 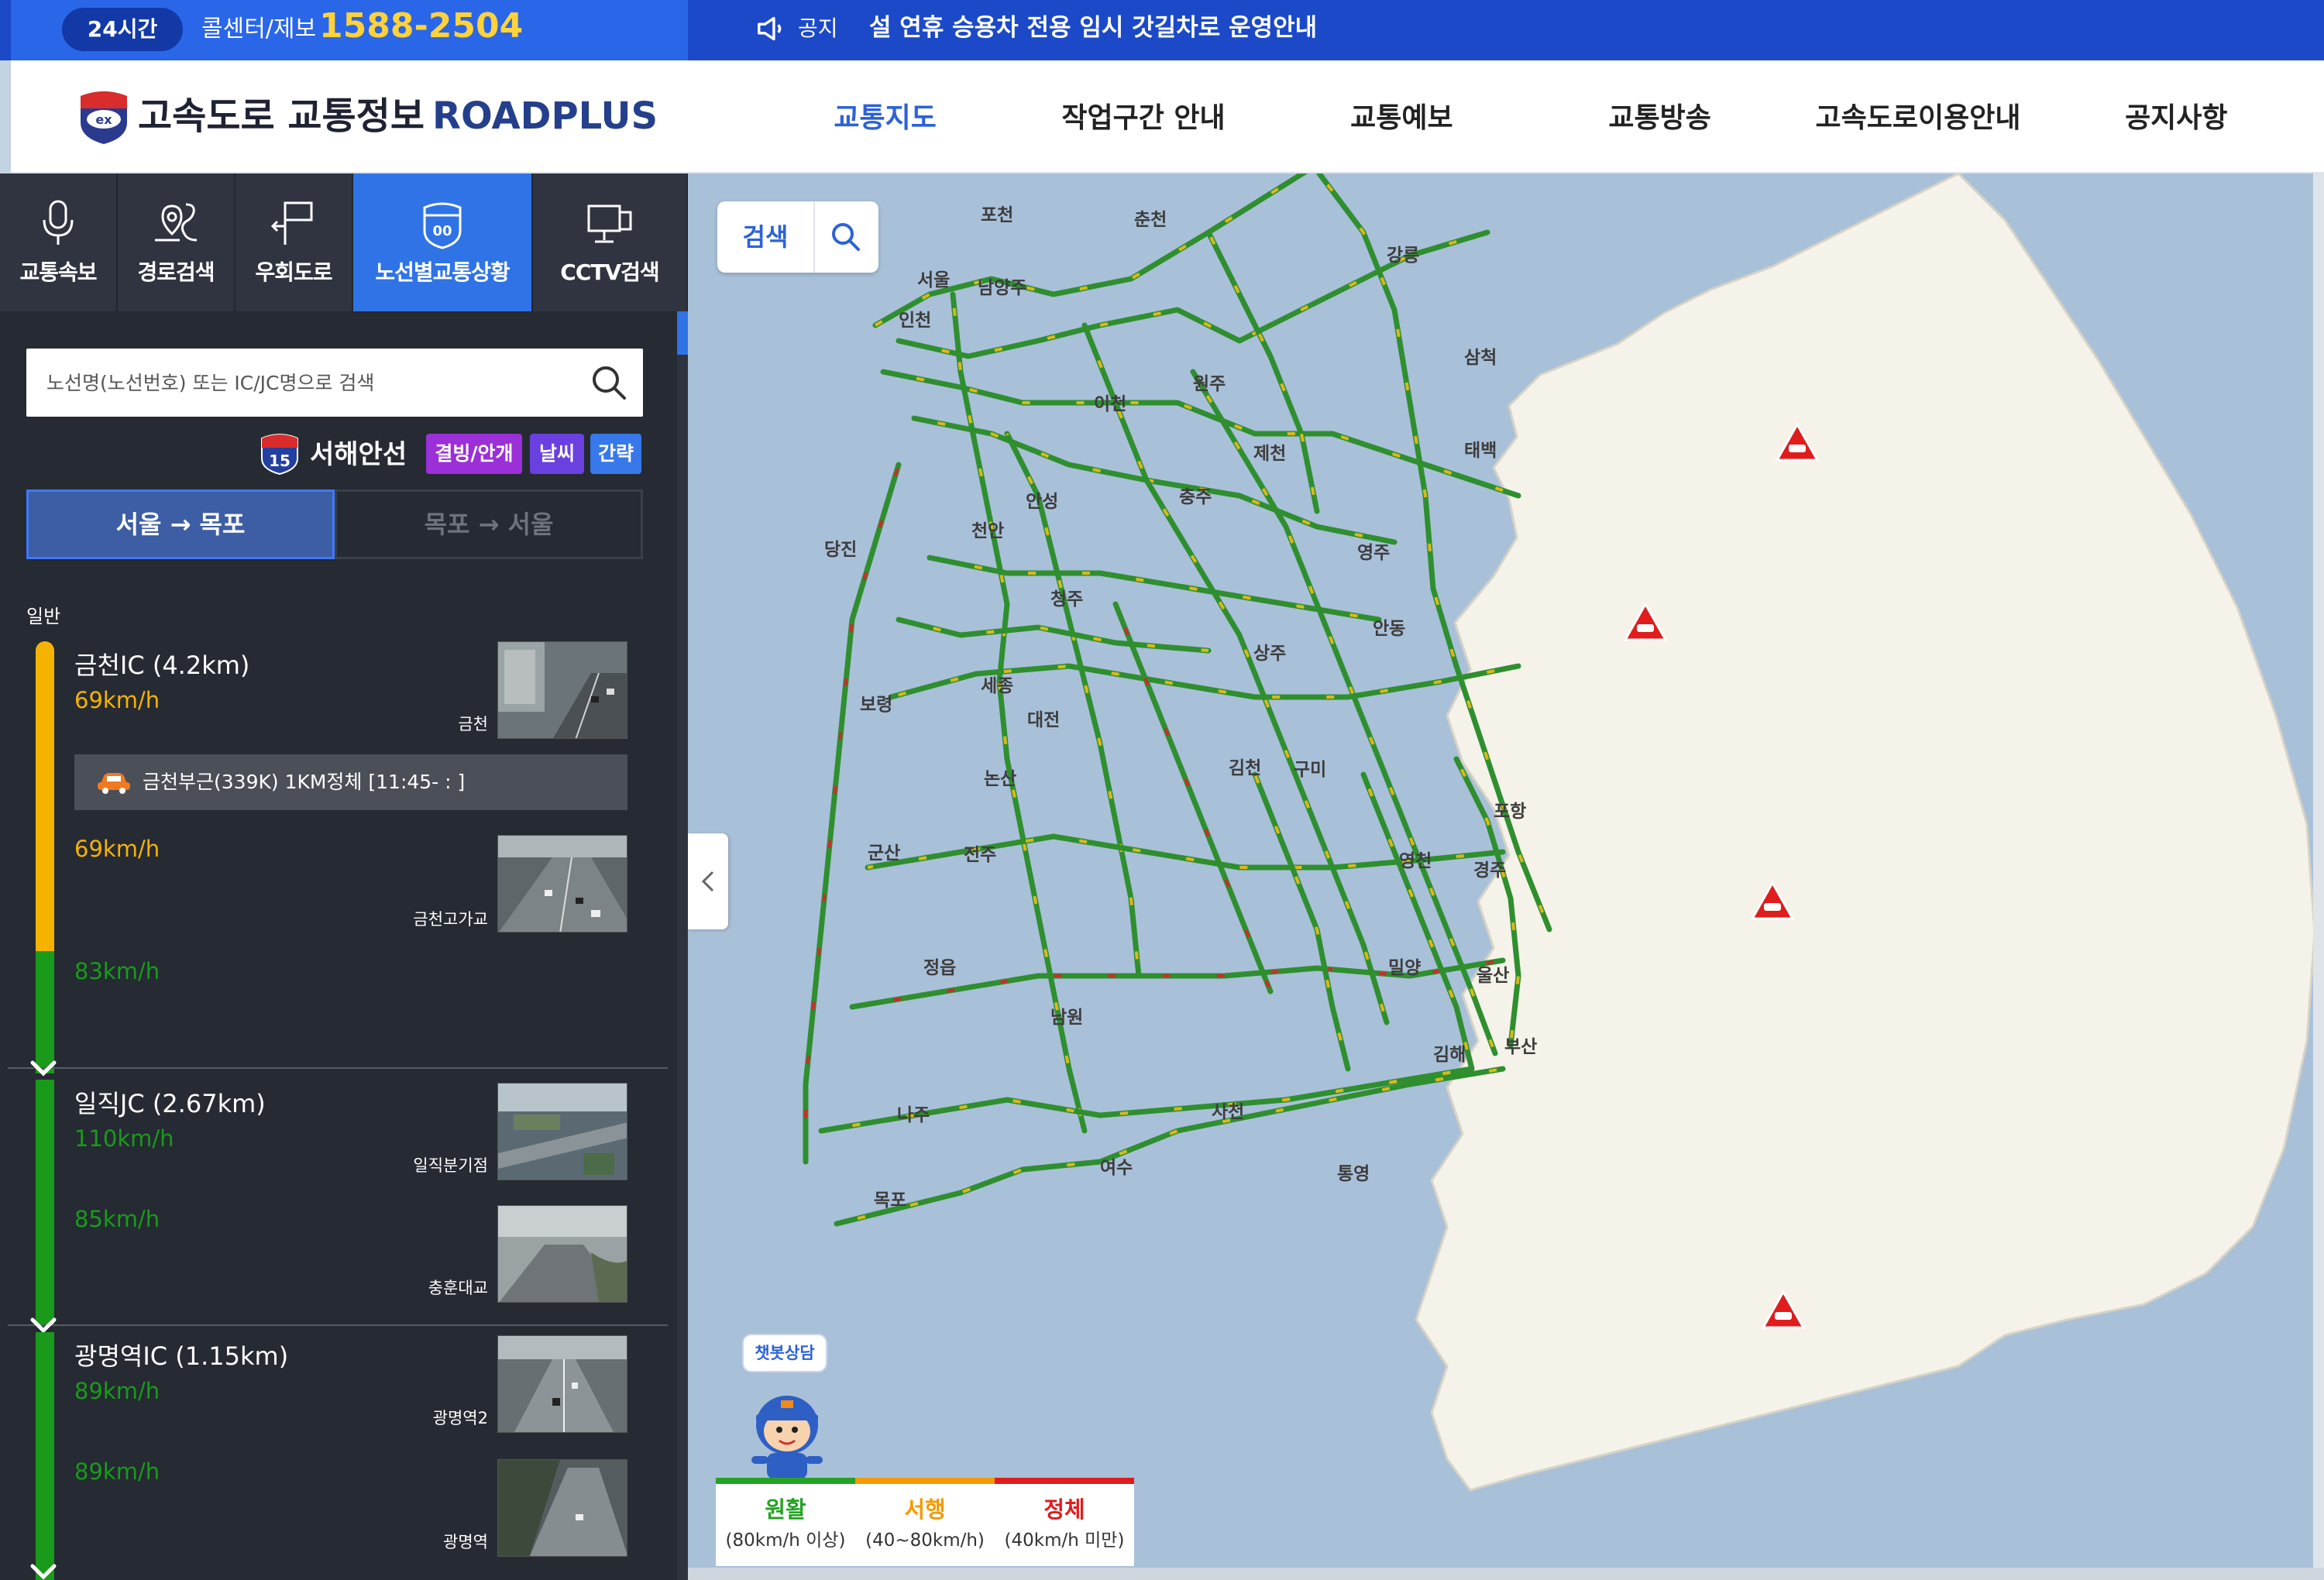 I want to click on weather-button: 날씨, so click(x=557, y=454).